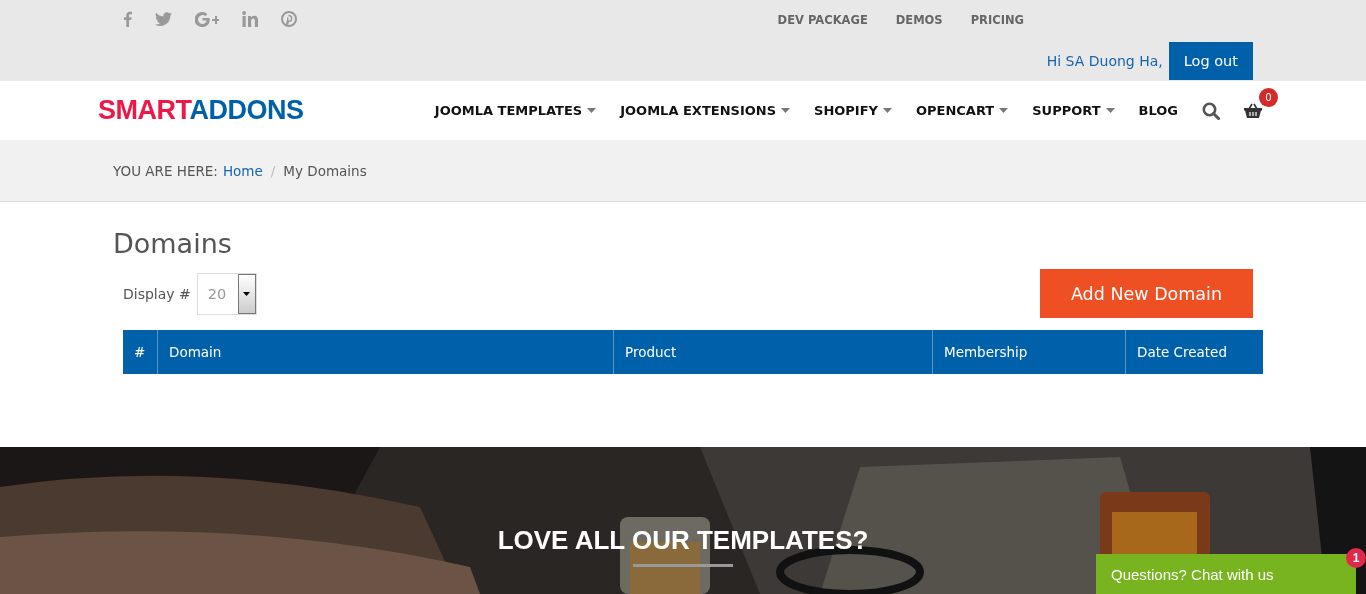  What do you see at coordinates (1268, 97) in the screenshot?
I see `cart-count-badge: 0` at bounding box center [1268, 97].